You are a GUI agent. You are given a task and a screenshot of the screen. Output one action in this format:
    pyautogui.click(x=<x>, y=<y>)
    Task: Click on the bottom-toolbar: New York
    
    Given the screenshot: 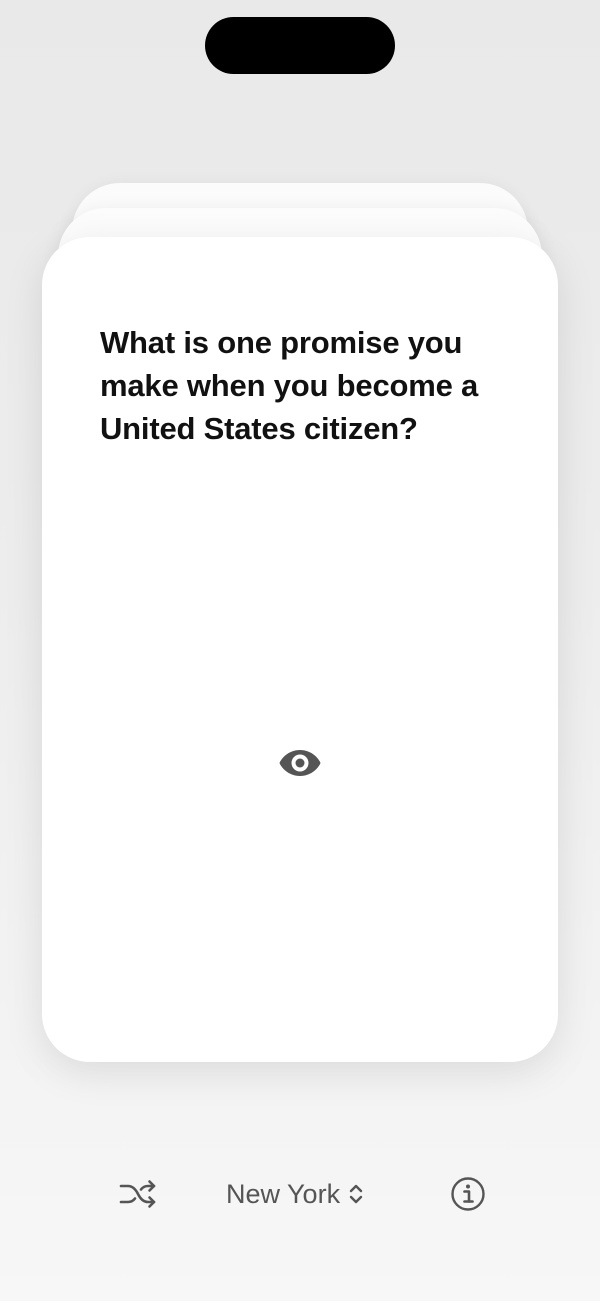 What is the action you would take?
    pyautogui.click(x=300, y=1194)
    